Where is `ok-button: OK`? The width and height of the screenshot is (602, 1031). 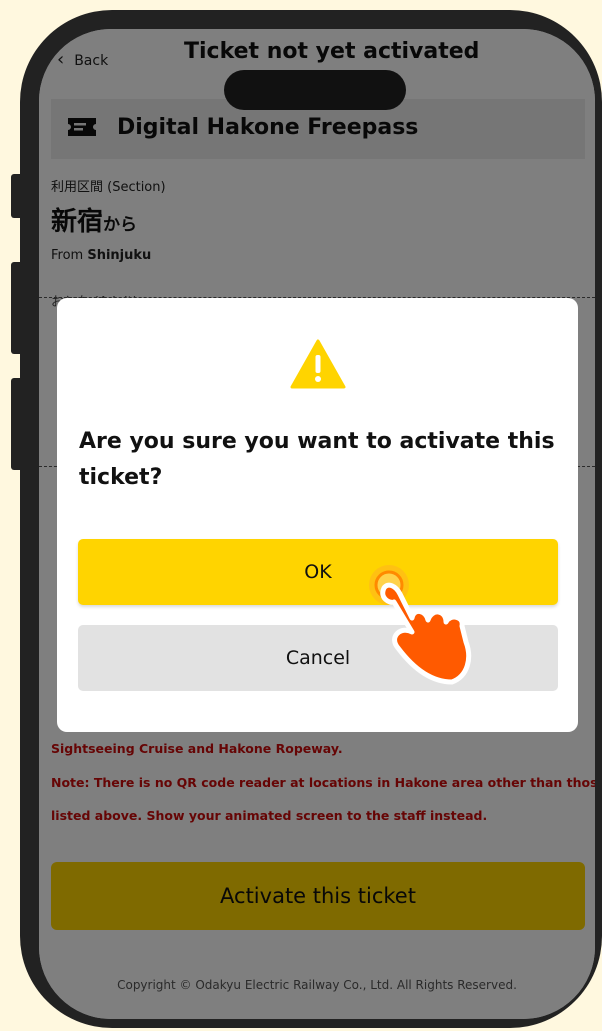
ok-button: OK is located at coordinates (318, 572).